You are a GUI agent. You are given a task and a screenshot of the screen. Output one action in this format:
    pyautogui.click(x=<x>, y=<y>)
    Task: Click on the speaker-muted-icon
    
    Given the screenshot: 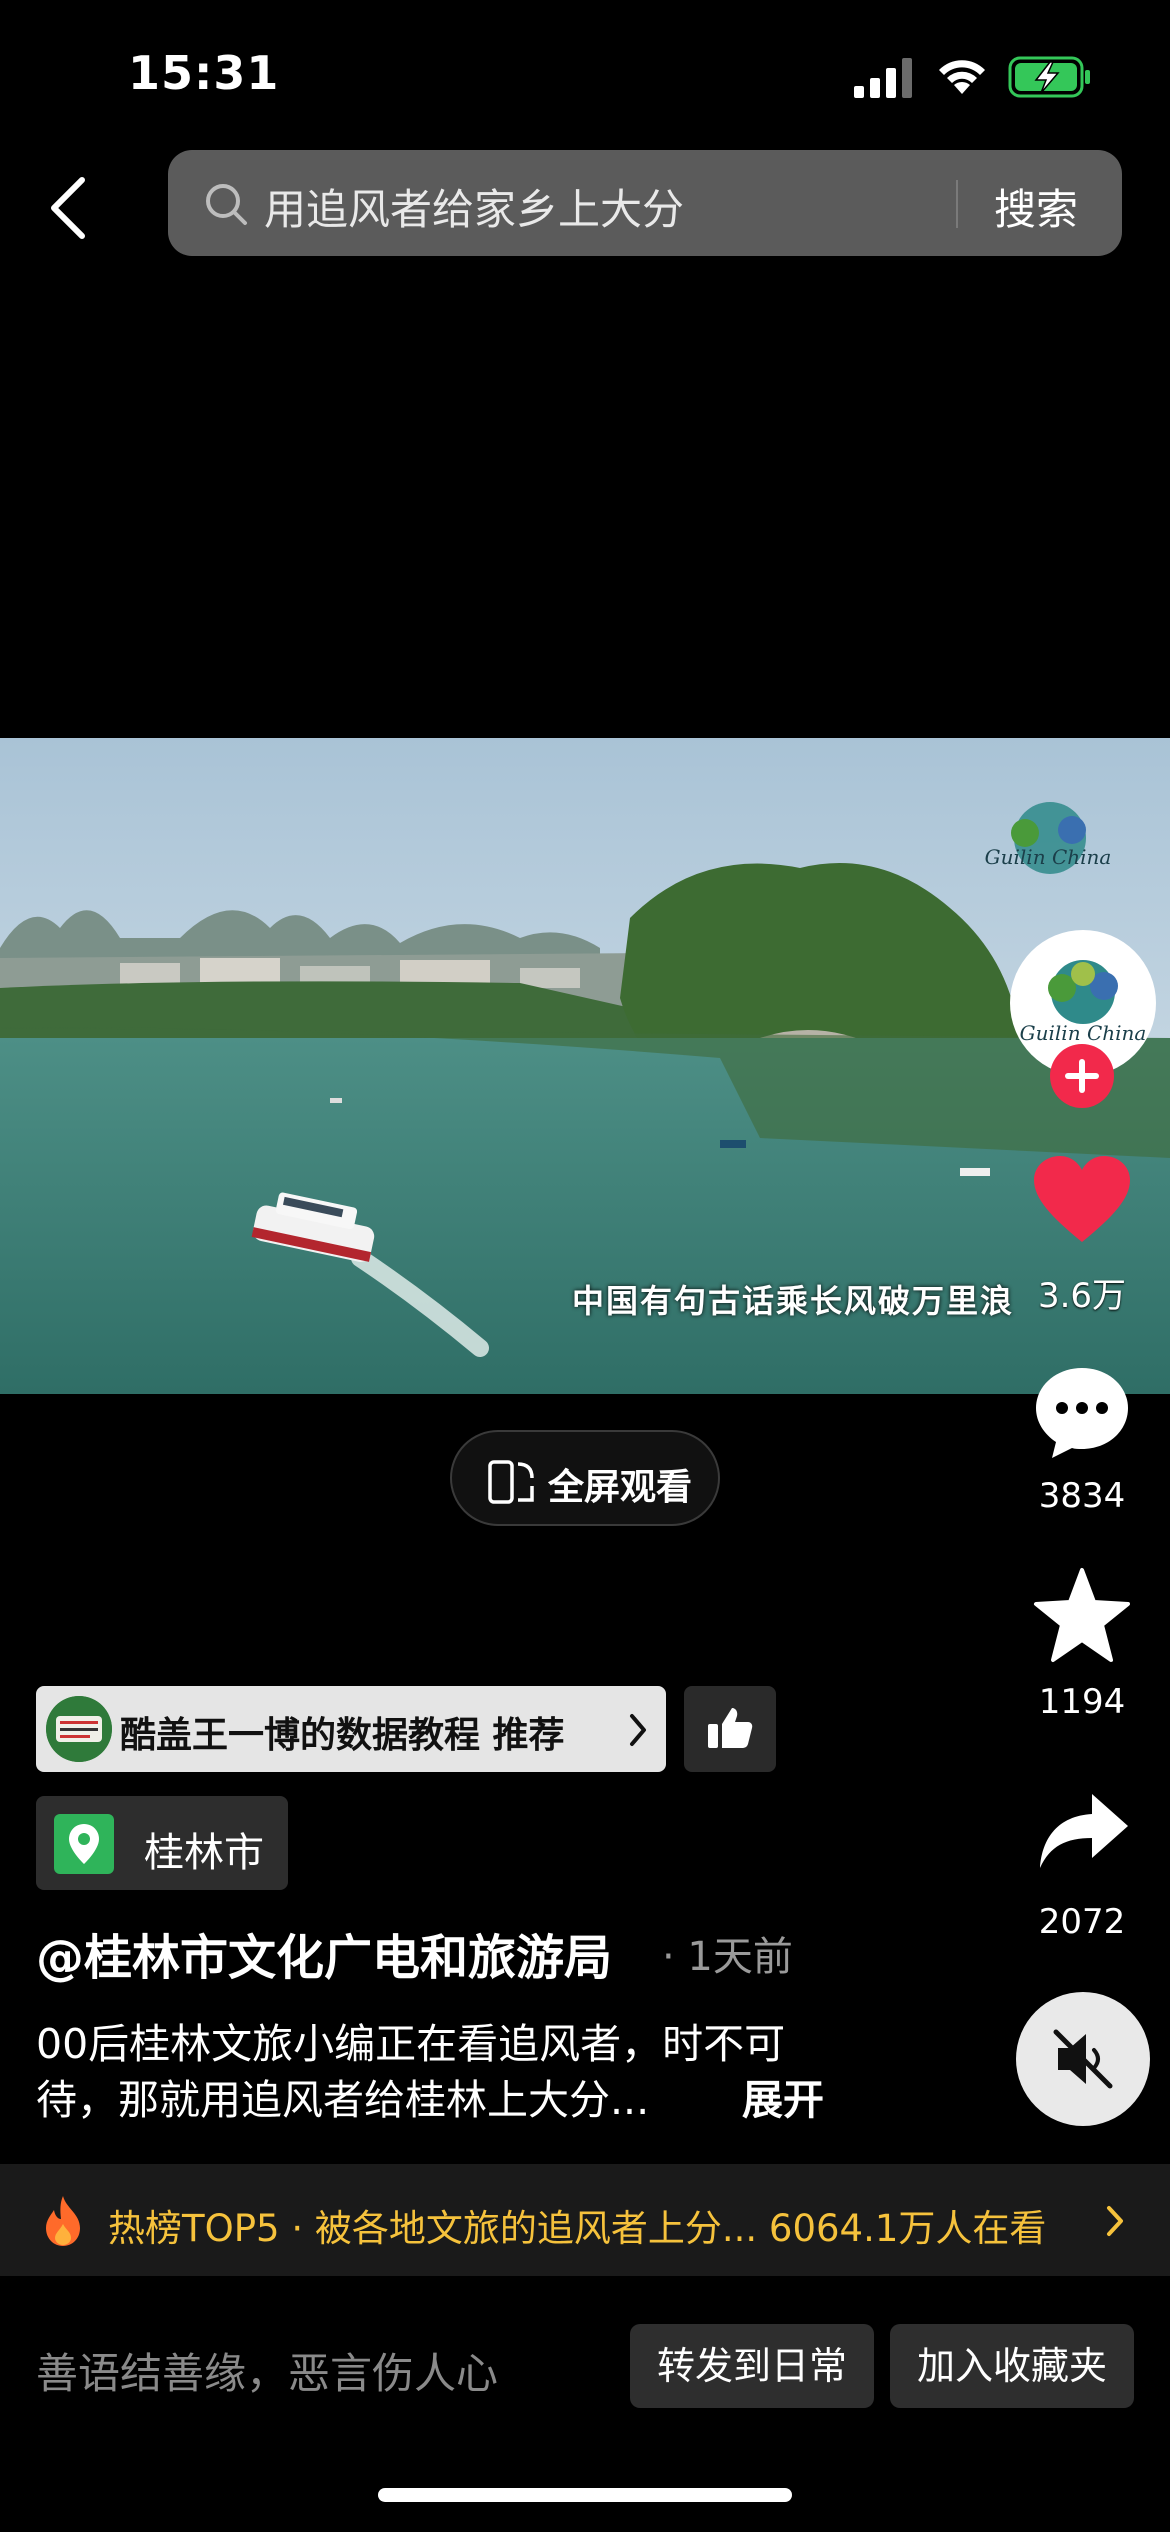 What is the action you would take?
    pyautogui.click(x=1083, y=2059)
    